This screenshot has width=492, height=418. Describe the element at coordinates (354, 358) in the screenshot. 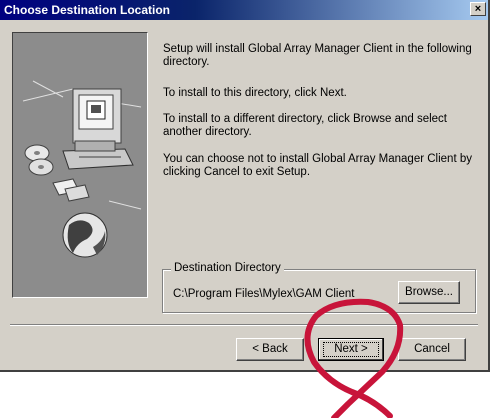

I see `highlight-annotation` at that location.